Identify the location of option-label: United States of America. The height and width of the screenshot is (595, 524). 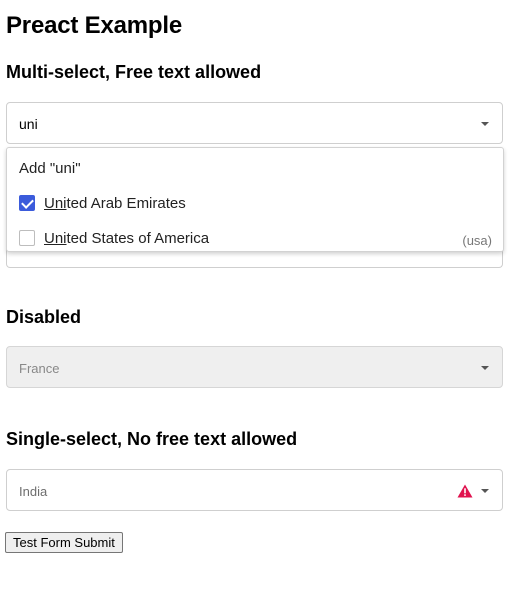
(127, 238).